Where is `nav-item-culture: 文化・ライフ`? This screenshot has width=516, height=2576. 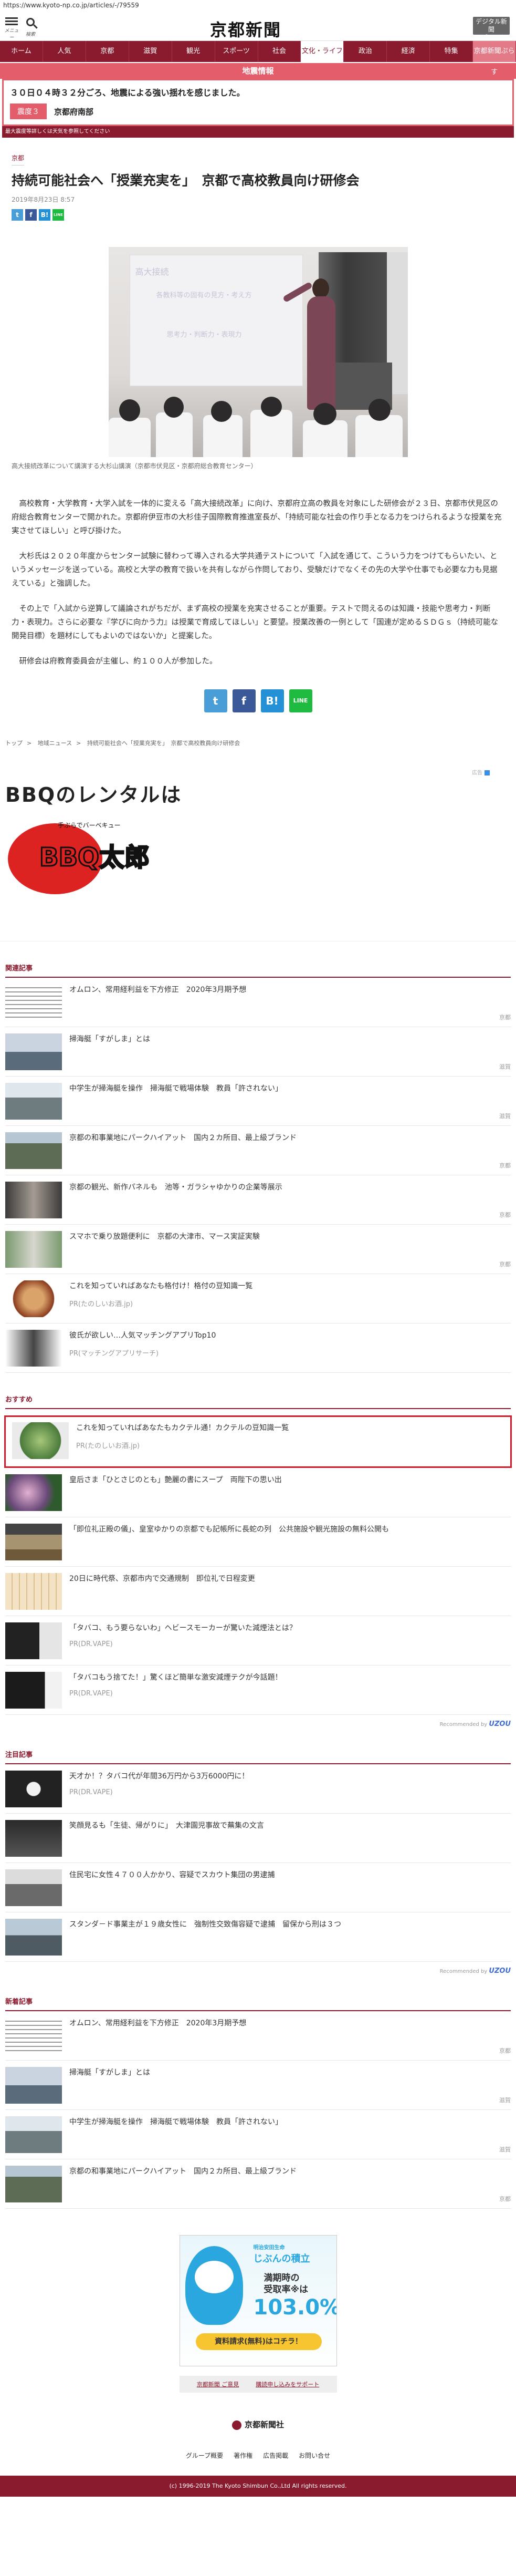
nav-item-culture: 文化・ライフ is located at coordinates (322, 51).